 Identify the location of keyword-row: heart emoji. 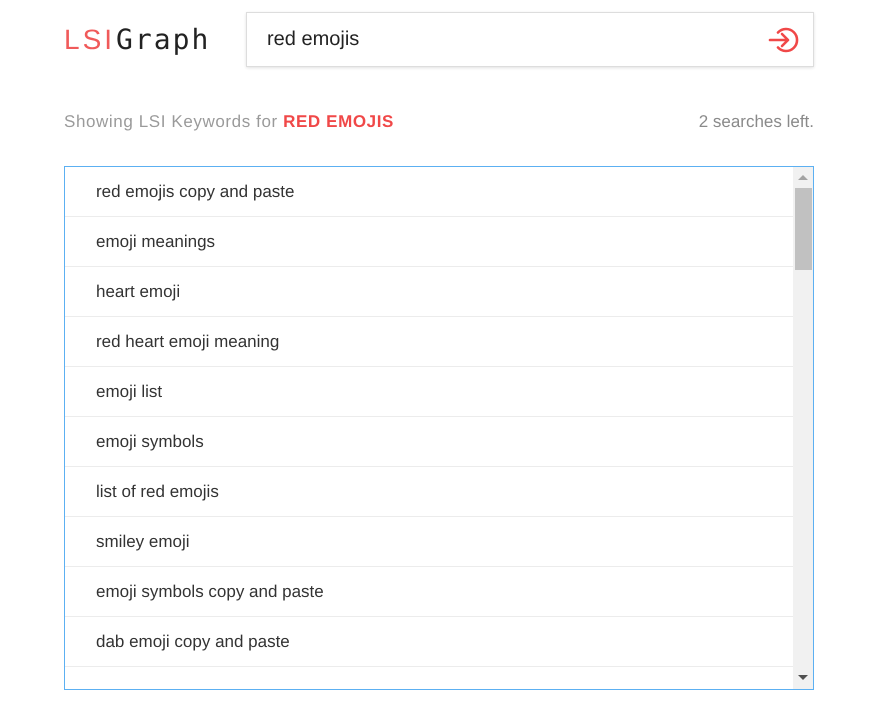
(429, 292).